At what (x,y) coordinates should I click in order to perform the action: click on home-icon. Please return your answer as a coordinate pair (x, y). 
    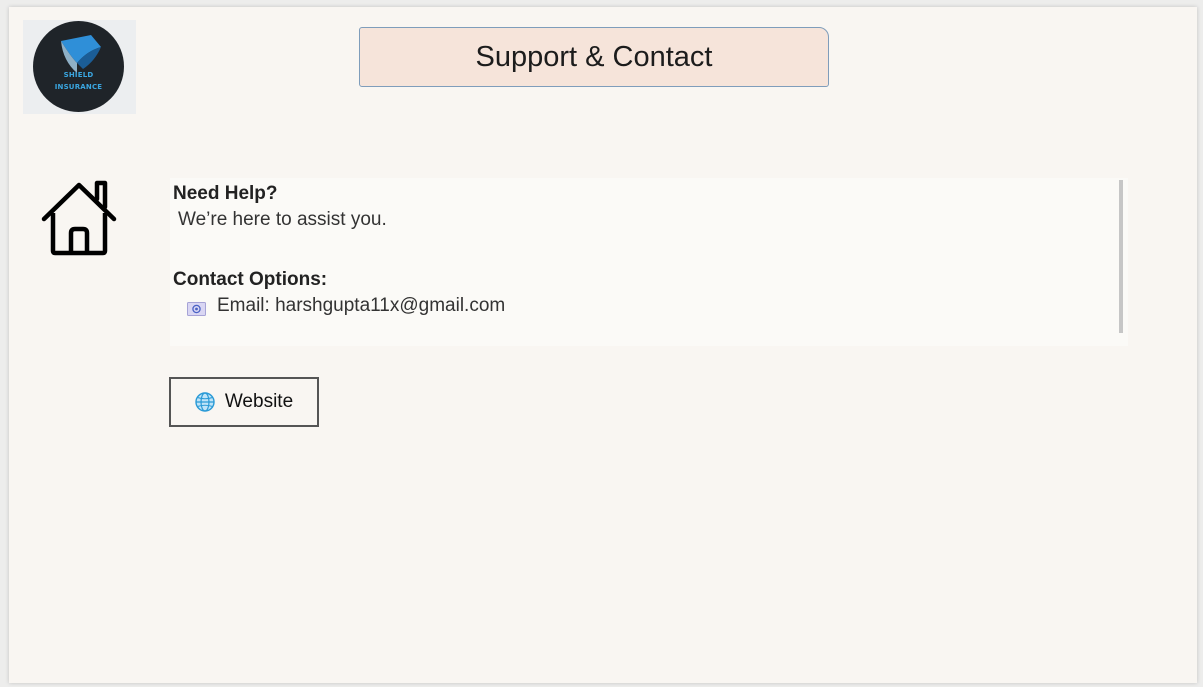
    Looking at the image, I should click on (79, 218).